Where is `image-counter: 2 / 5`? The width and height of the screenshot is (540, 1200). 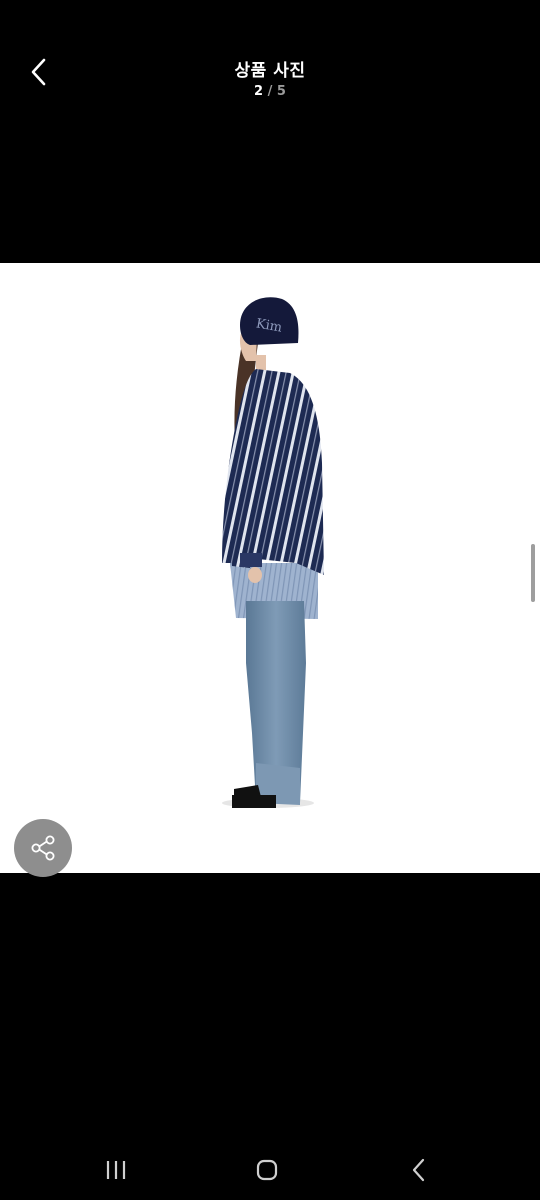 image-counter: 2 / 5 is located at coordinates (270, 91).